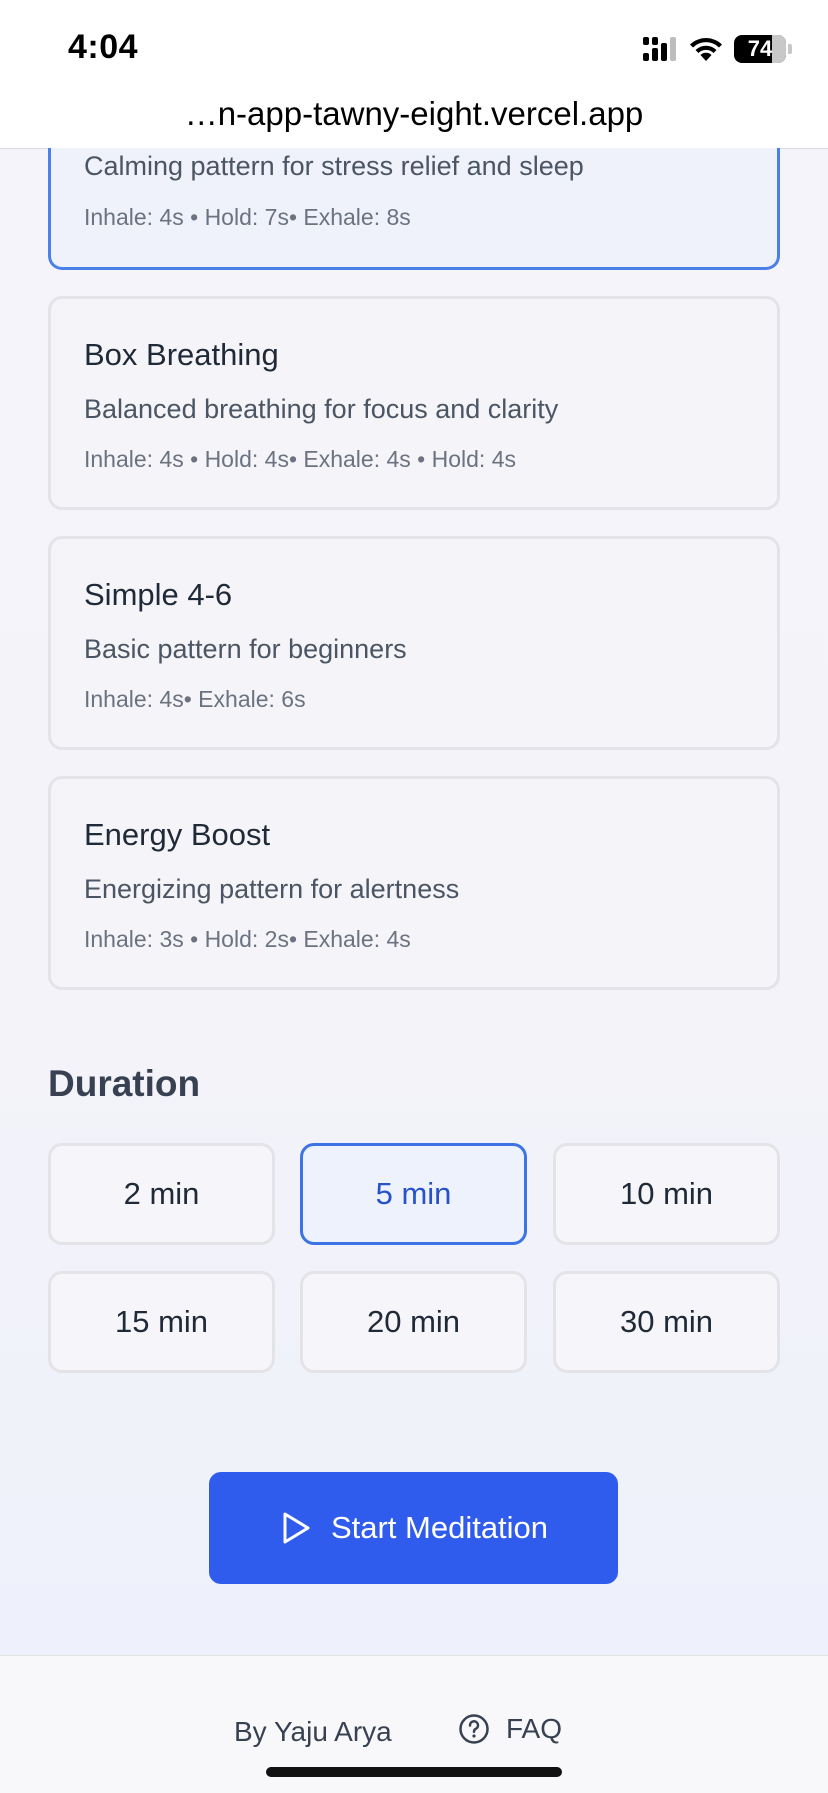 The image size is (828, 1793). I want to click on wifi-icon, so click(706, 49).